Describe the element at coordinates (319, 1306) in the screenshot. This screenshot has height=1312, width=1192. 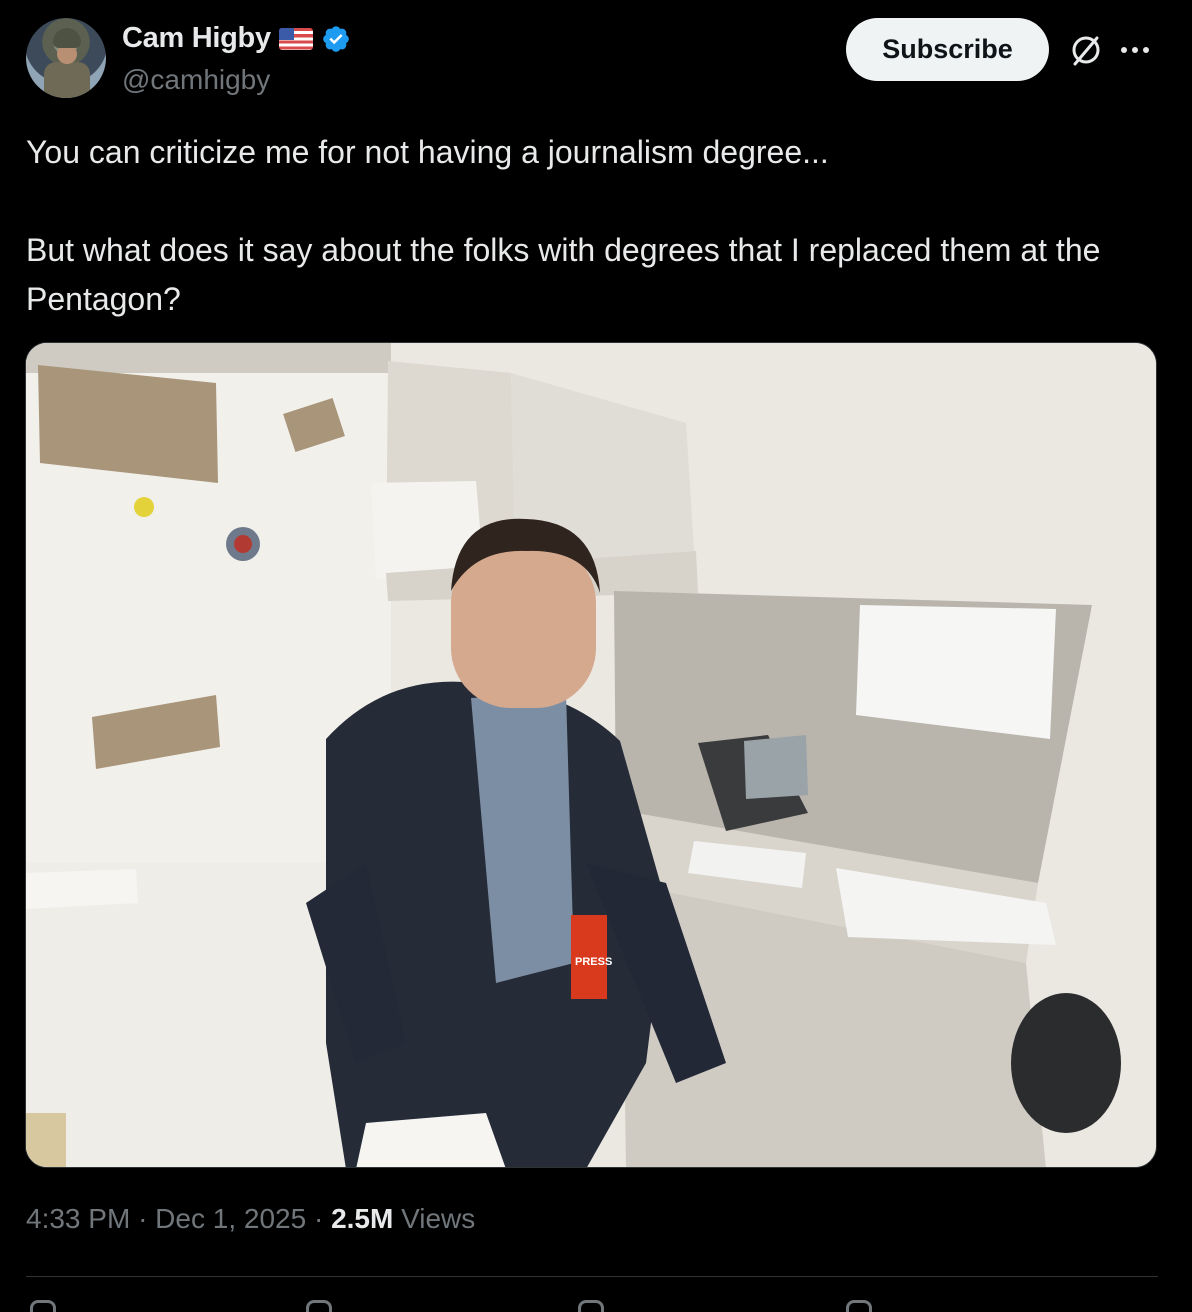
I see `repost-icon` at that location.